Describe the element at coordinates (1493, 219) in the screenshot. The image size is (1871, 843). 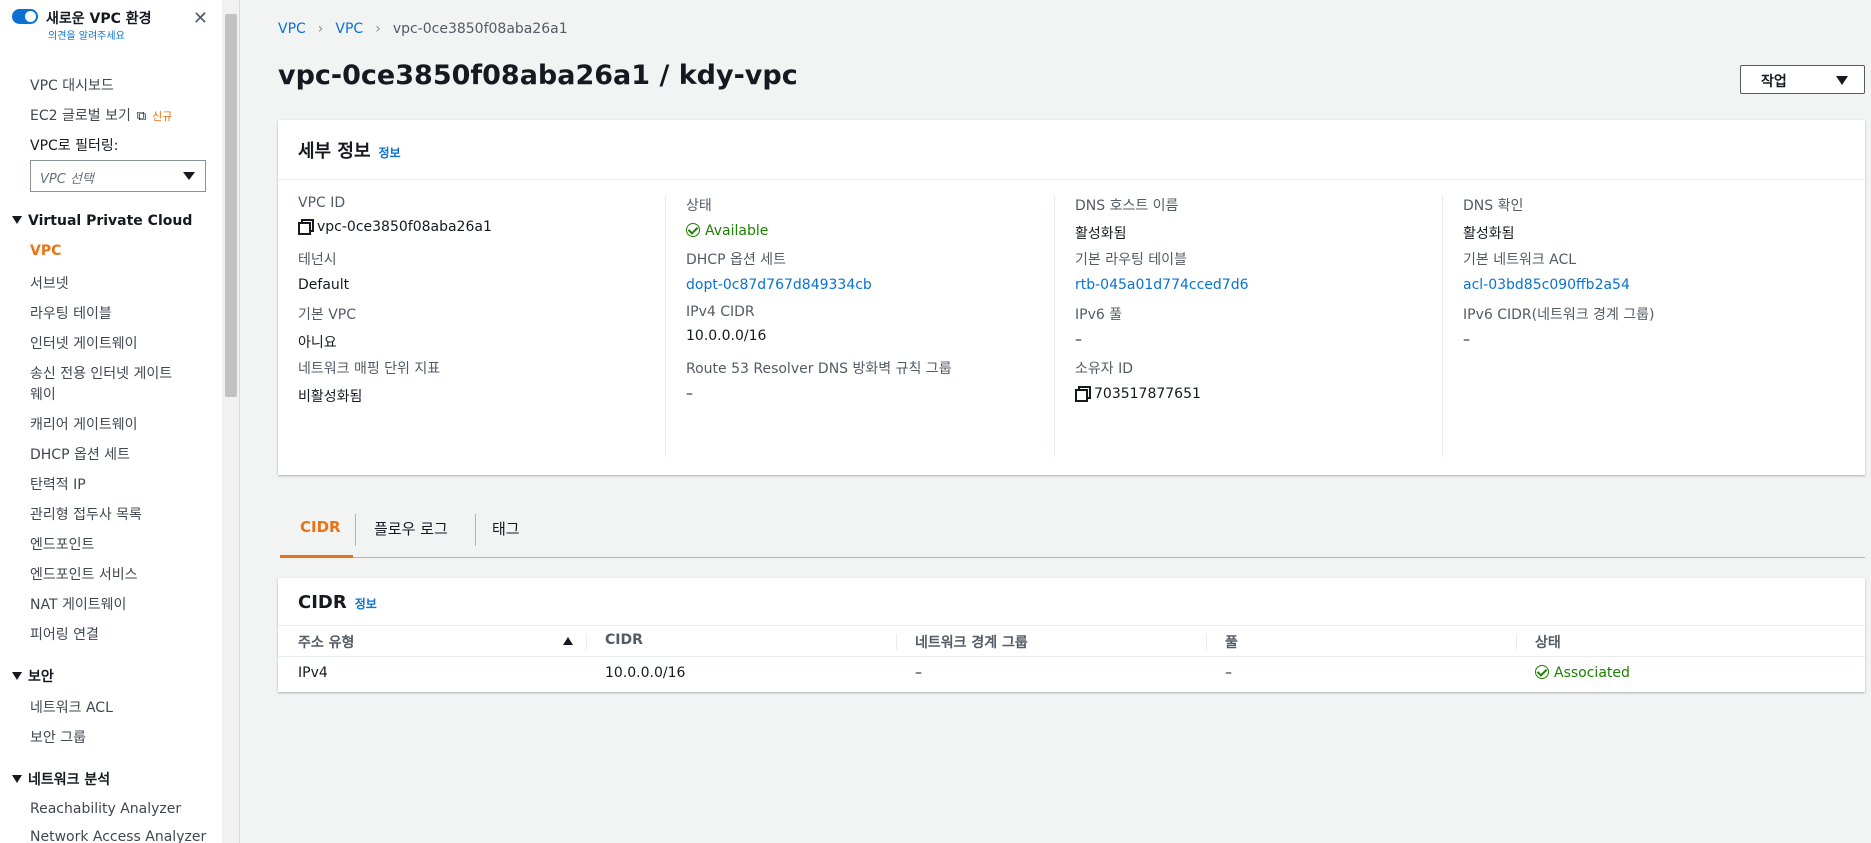
I see `field-dns-resolution: DNS 확인 활성화됨` at that location.